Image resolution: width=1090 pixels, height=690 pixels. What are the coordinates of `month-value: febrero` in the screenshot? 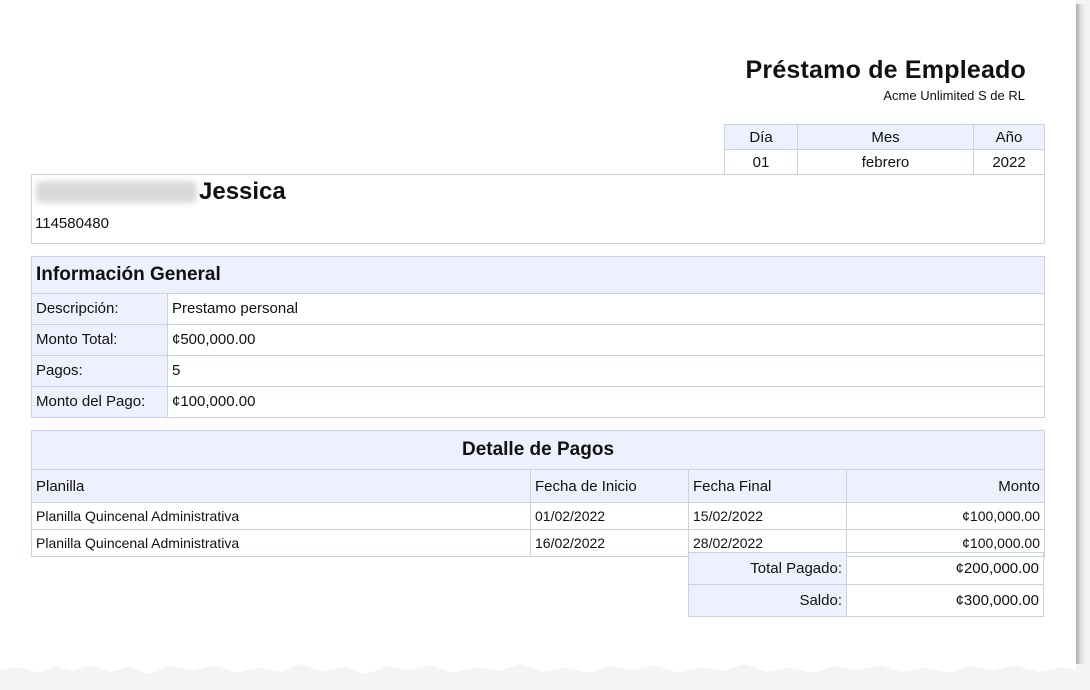 It's located at (885, 162).